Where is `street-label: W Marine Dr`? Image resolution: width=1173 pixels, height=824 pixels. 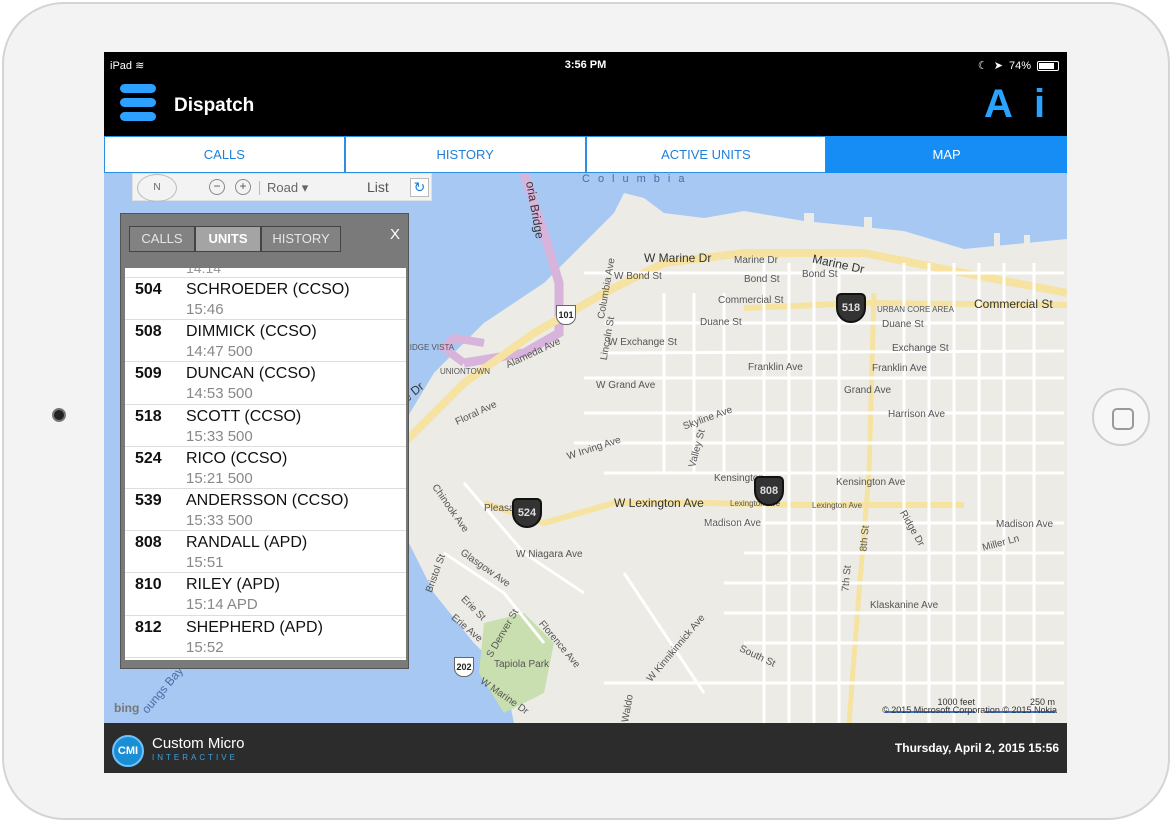
street-label: W Marine Dr is located at coordinates (678, 258).